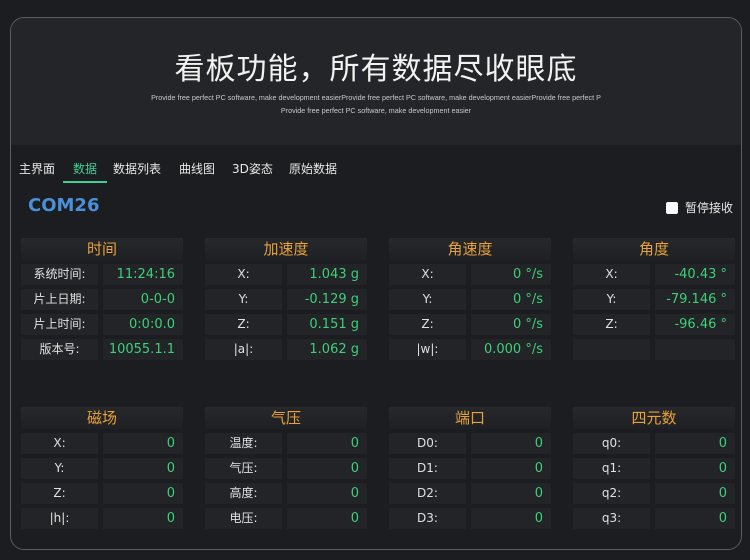 This screenshot has height=560, width=750. Describe the element at coordinates (85, 171) in the screenshot. I see `tab-data: 数据` at that location.